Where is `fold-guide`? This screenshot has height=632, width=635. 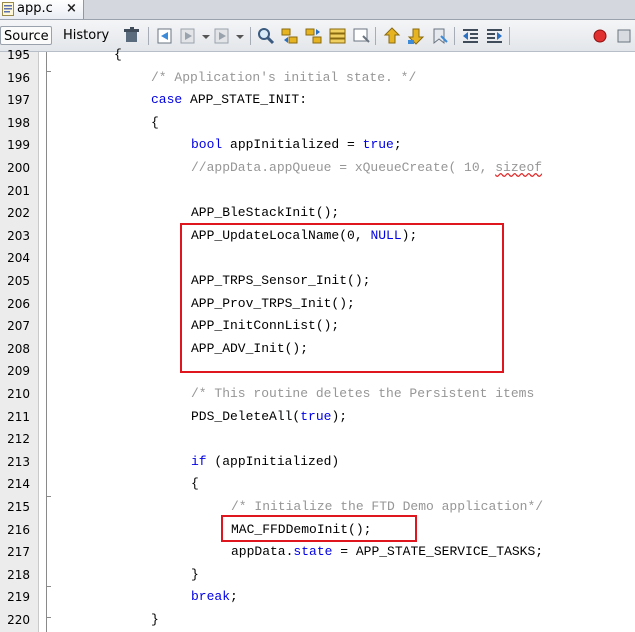
fold-guide is located at coordinates (46, 342).